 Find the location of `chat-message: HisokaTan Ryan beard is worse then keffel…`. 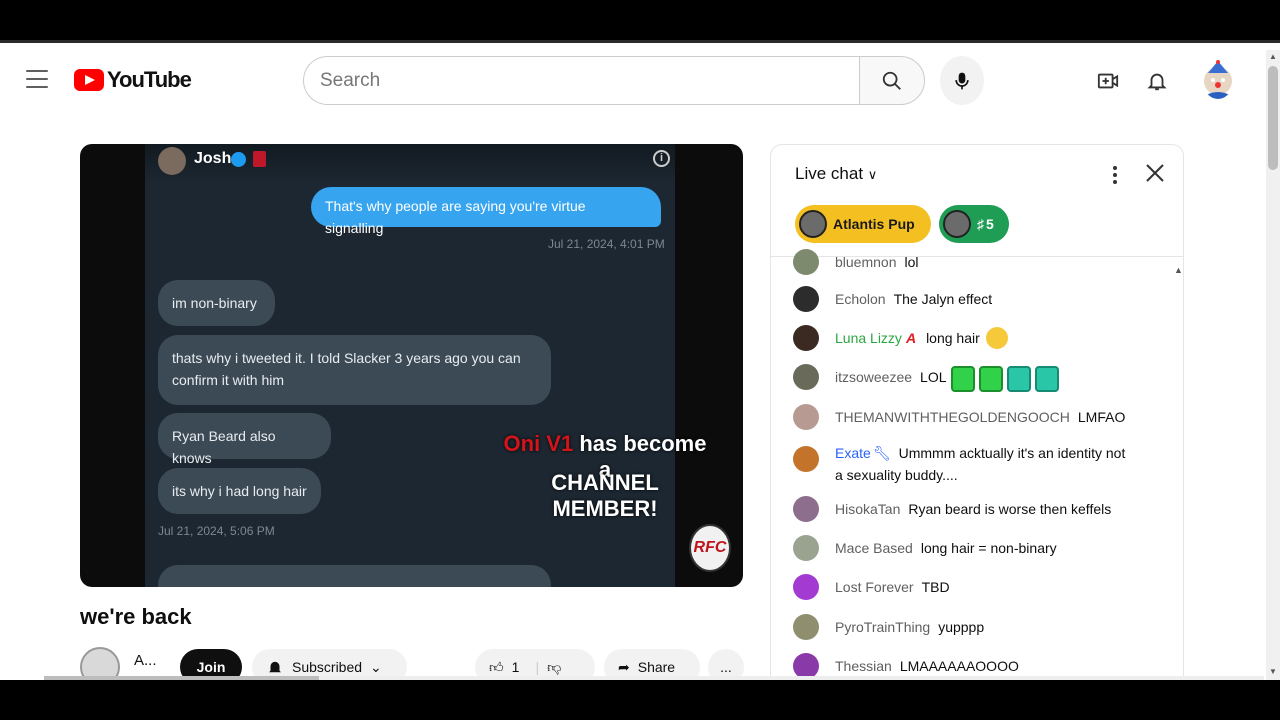

chat-message: HisokaTan Ryan beard is worse then keffel… is located at coordinates (978, 509).